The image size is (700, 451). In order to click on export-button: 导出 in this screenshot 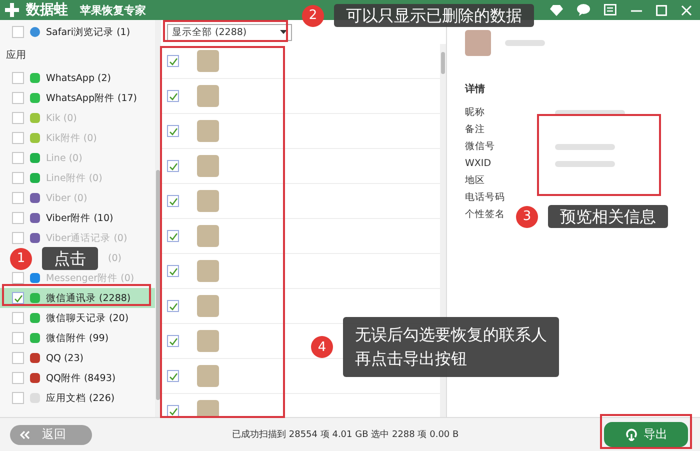, I will do `click(646, 434)`.